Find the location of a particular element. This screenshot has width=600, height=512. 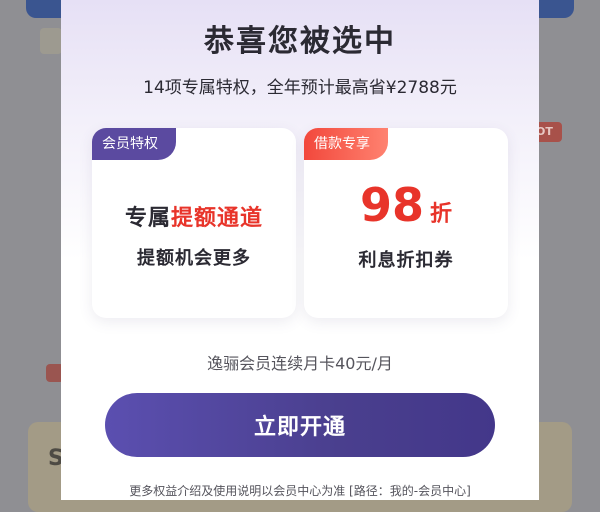

member-privilege-card: 会员特权 专属提额通道 提额机会更多 is located at coordinates (194, 223).